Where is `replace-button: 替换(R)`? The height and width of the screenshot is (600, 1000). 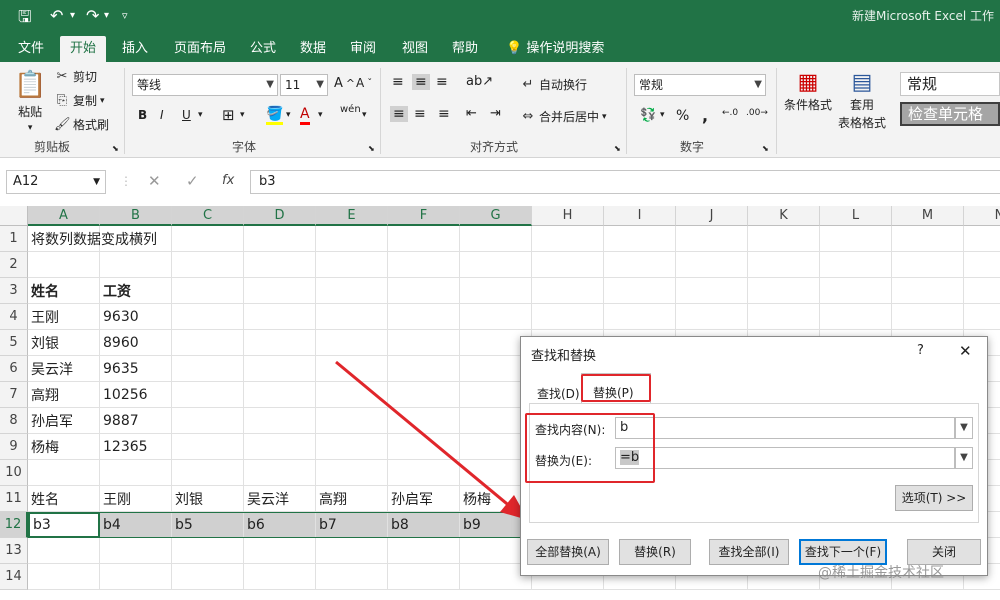 replace-button: 替换(R) is located at coordinates (655, 552).